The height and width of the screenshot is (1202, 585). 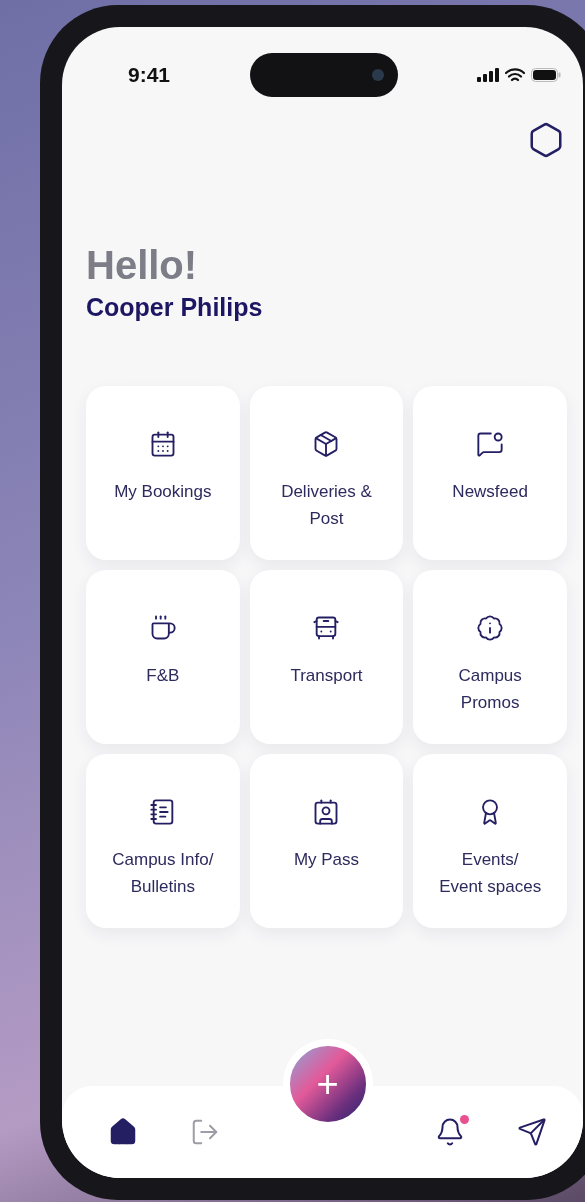 What do you see at coordinates (488, 75) in the screenshot?
I see `signal-icon` at bounding box center [488, 75].